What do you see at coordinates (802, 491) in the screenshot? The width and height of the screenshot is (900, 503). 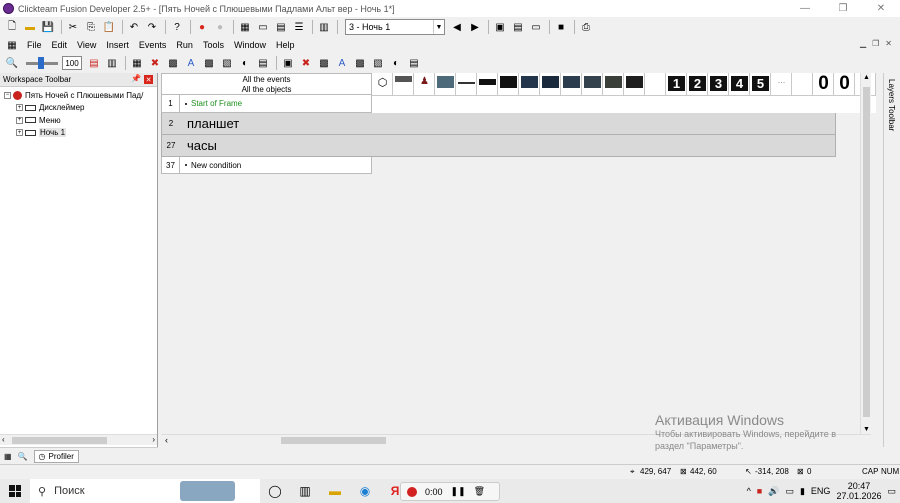 I see `battery-icon: ▮` at bounding box center [802, 491].